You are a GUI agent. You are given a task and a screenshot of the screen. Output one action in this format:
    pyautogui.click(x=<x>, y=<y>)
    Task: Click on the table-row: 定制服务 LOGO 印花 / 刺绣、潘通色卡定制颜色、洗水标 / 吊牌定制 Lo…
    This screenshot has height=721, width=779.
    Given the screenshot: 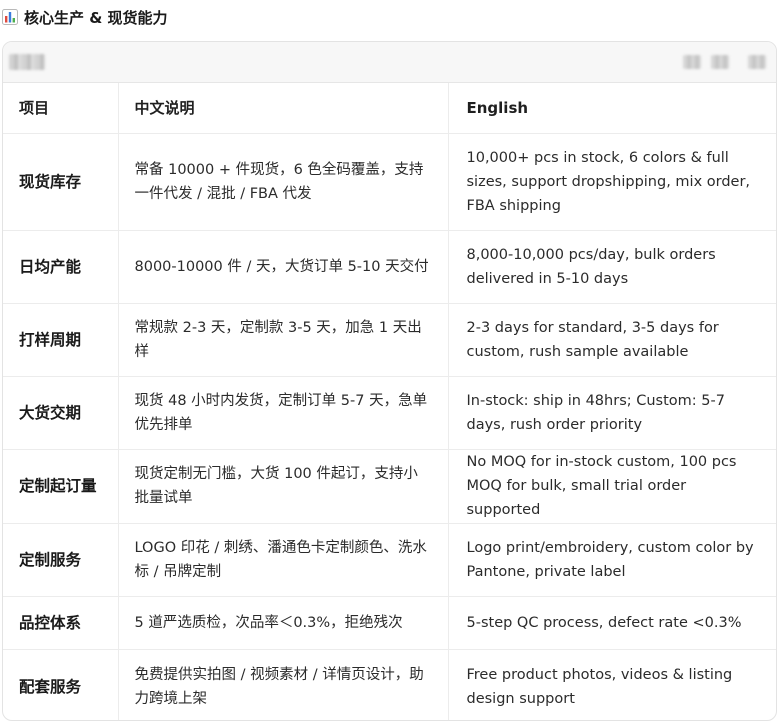 What is the action you would take?
    pyautogui.click(x=389, y=560)
    